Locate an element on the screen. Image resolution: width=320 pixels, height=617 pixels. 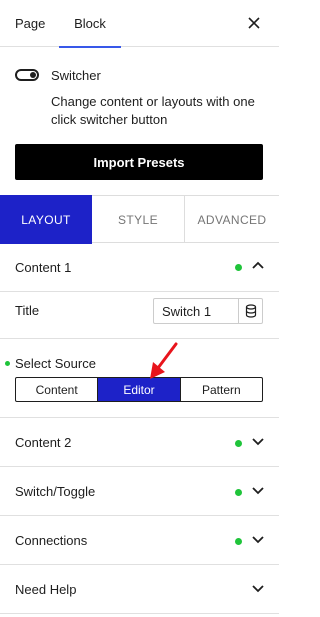
tab-layout: LAYOUT is located at coordinates (46, 219).